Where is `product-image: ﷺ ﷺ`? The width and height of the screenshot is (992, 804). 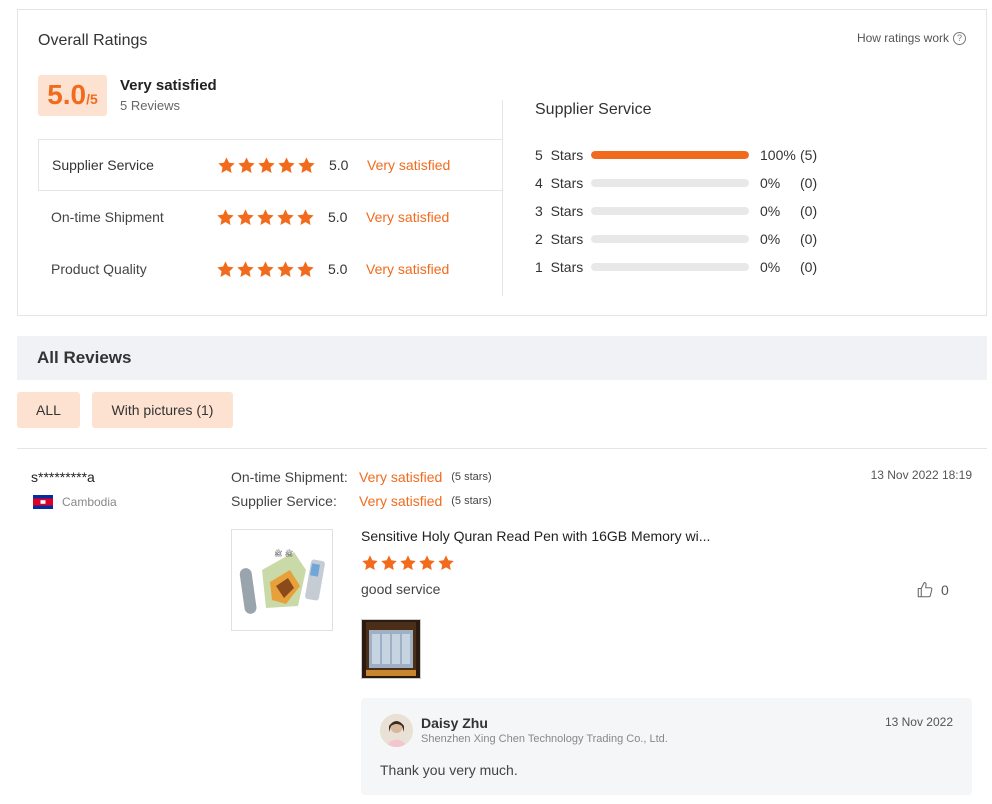
product-image: ﷺ ﷺ is located at coordinates (282, 580).